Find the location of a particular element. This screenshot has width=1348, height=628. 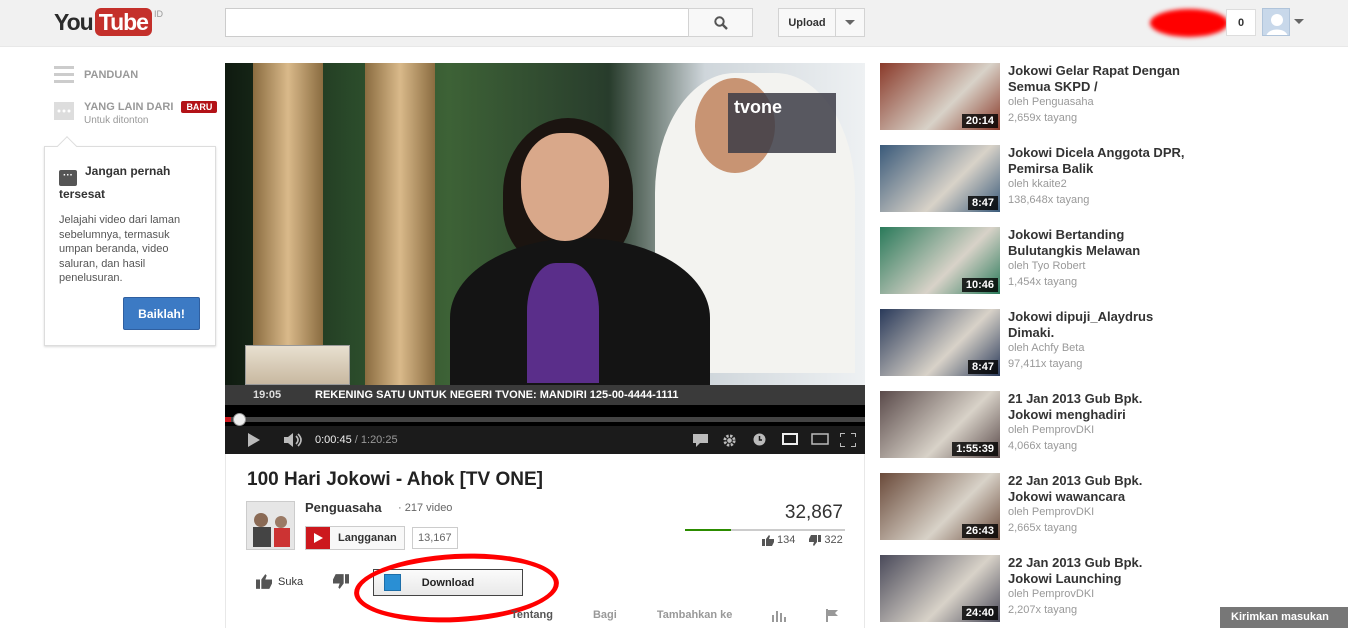

channel-thumbnail-image is located at coordinates (270, 525).